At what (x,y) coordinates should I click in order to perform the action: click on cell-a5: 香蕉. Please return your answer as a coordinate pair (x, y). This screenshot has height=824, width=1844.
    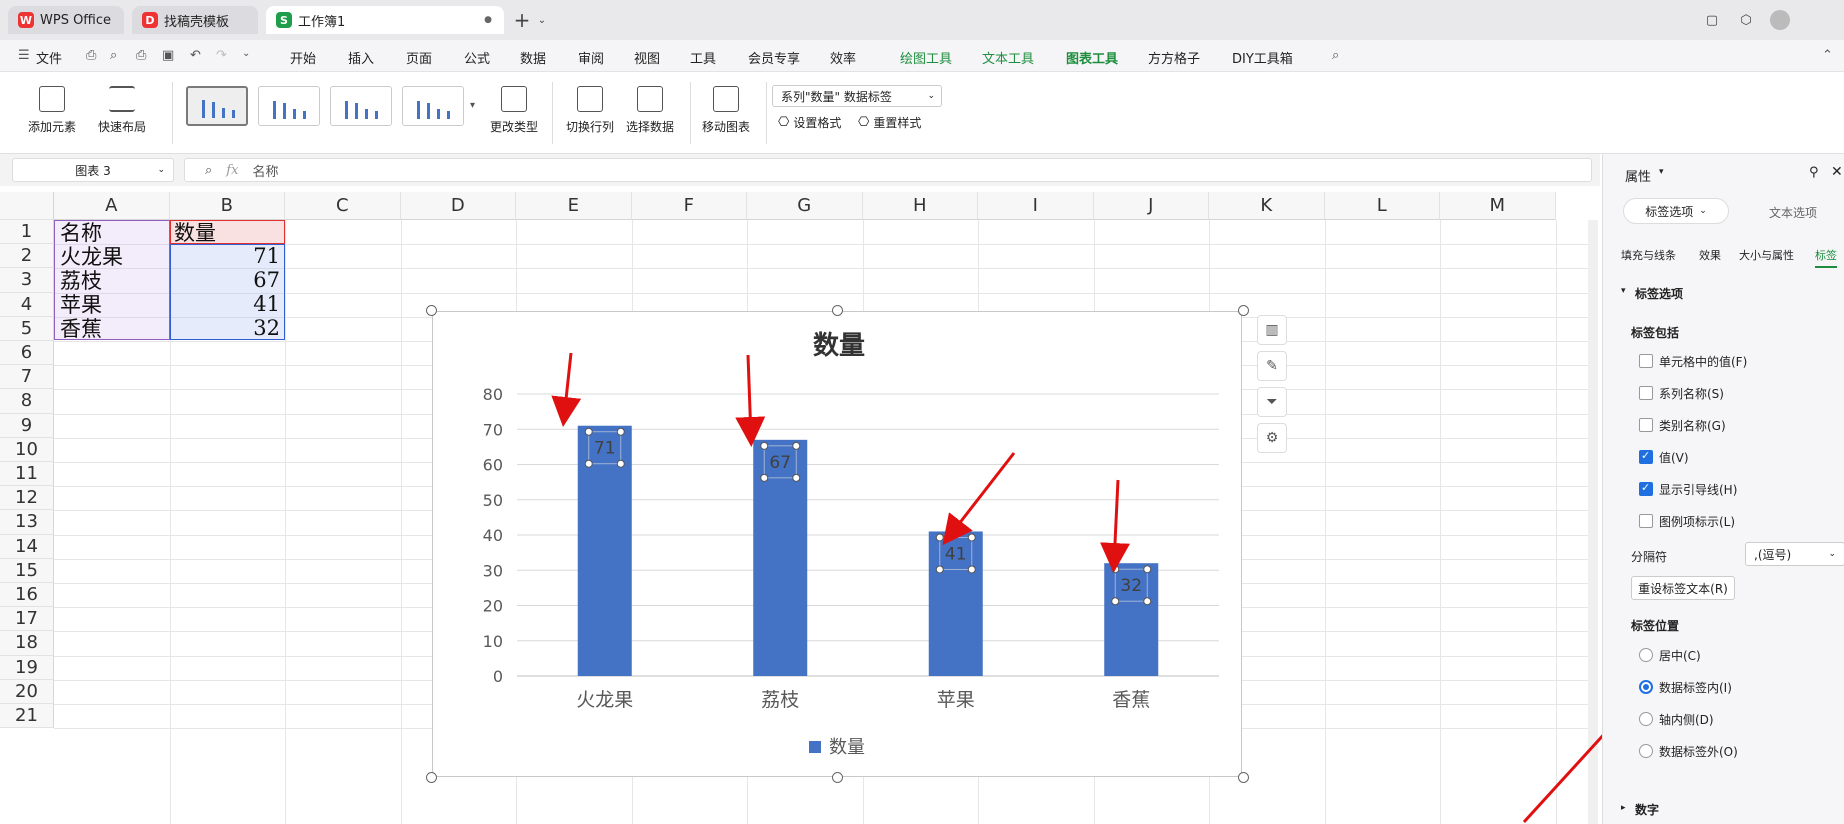
    Looking at the image, I should click on (81, 328).